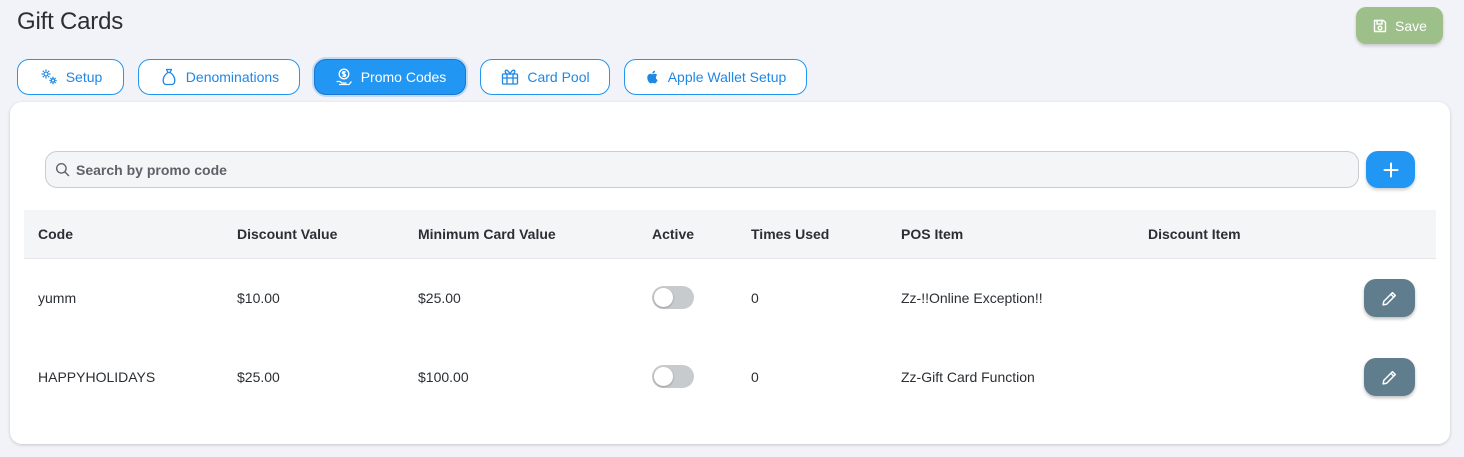 Image resolution: width=1464 pixels, height=457 pixels. I want to click on money-bag-icon, so click(169, 77).